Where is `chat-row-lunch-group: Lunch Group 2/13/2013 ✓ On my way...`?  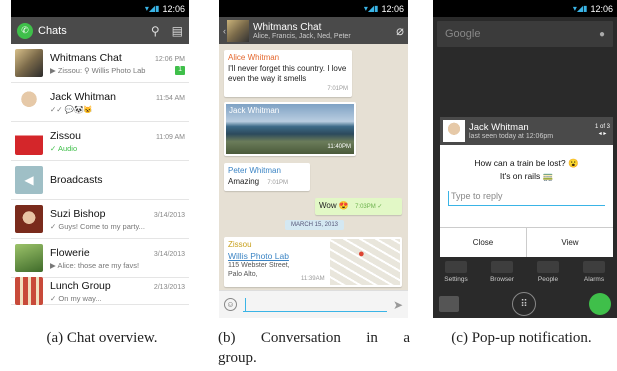 chat-row-lunch-group: Lunch Group 2/13/2013 ✓ On my way... is located at coordinates (100, 291).